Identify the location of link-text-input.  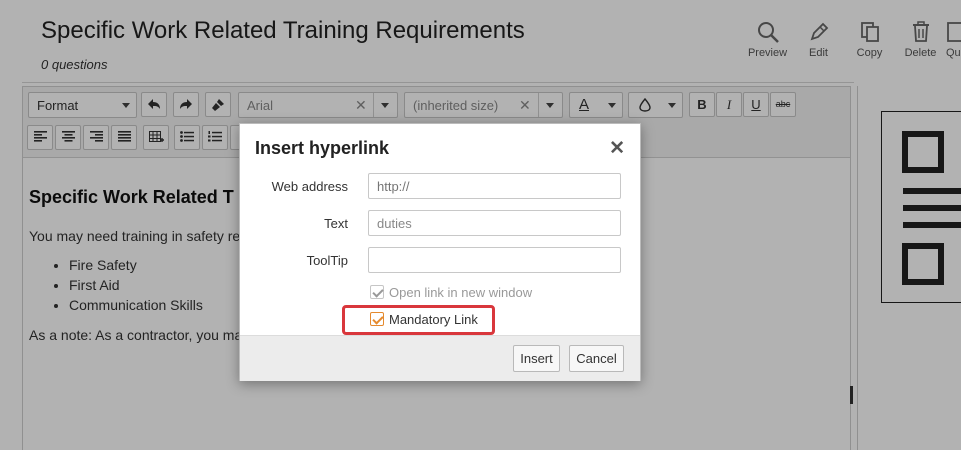
(494, 223).